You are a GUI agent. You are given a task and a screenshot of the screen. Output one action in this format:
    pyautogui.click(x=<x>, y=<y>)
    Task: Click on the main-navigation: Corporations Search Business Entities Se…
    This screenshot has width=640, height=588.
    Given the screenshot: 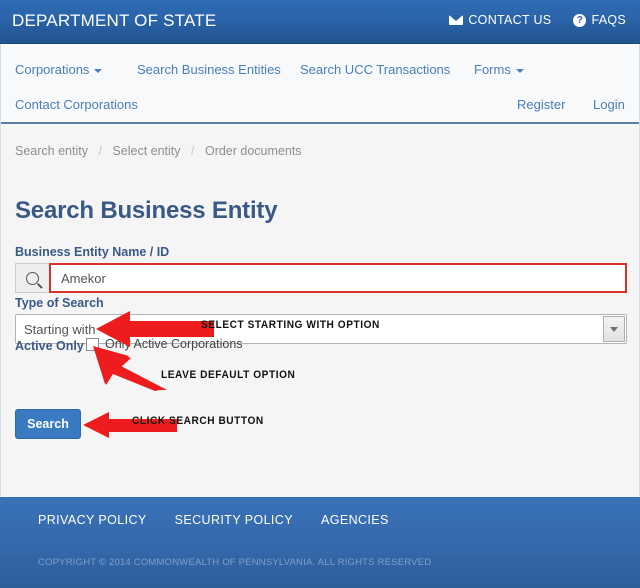 What is the action you would take?
    pyautogui.click(x=320, y=83)
    